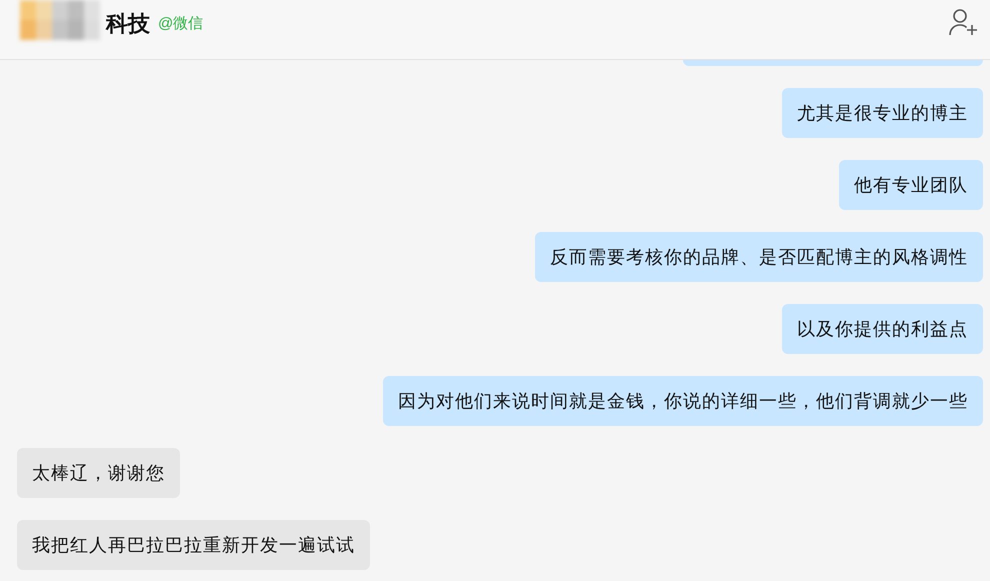  I want to click on chat-source-label: @微信, so click(181, 23).